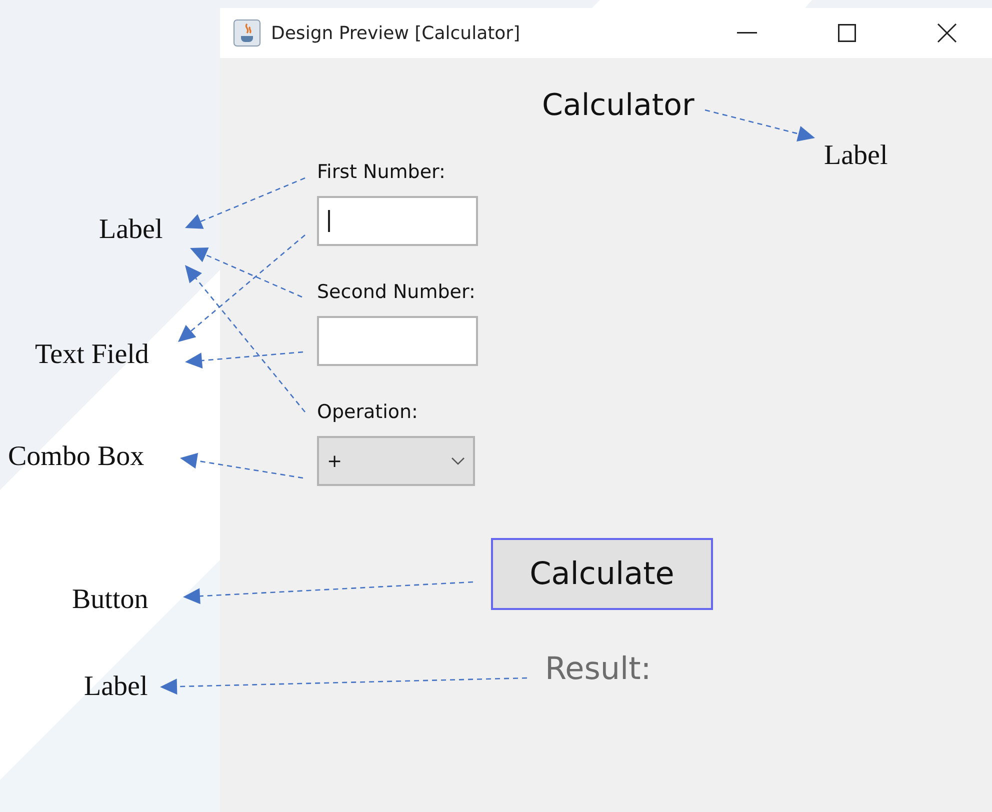  Describe the element at coordinates (396, 33) in the screenshot. I see `window-title: Design Preview [Calculator]` at that location.